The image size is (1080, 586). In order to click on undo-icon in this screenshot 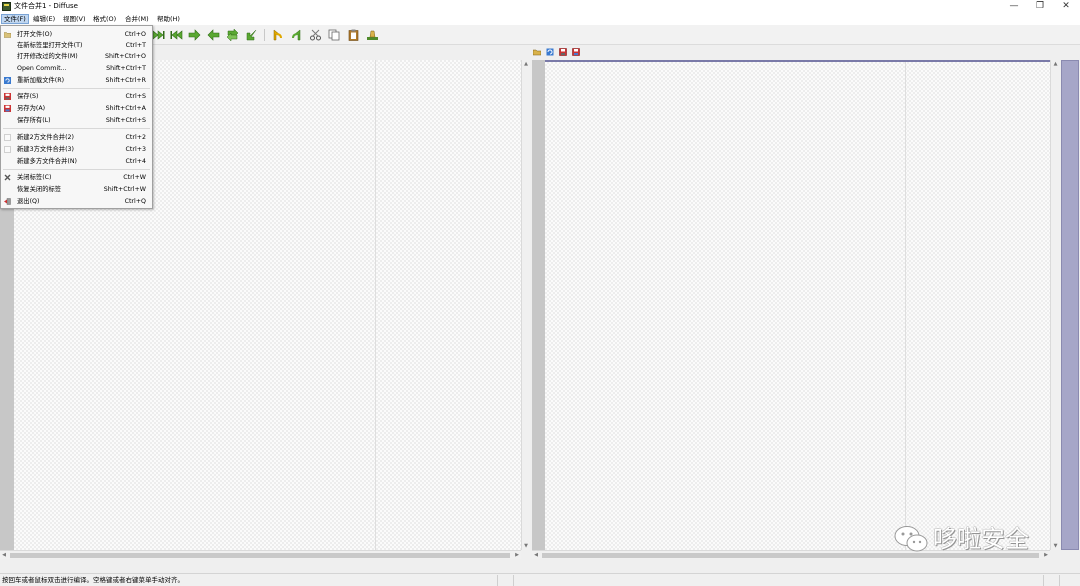, I will do `click(277, 35)`.